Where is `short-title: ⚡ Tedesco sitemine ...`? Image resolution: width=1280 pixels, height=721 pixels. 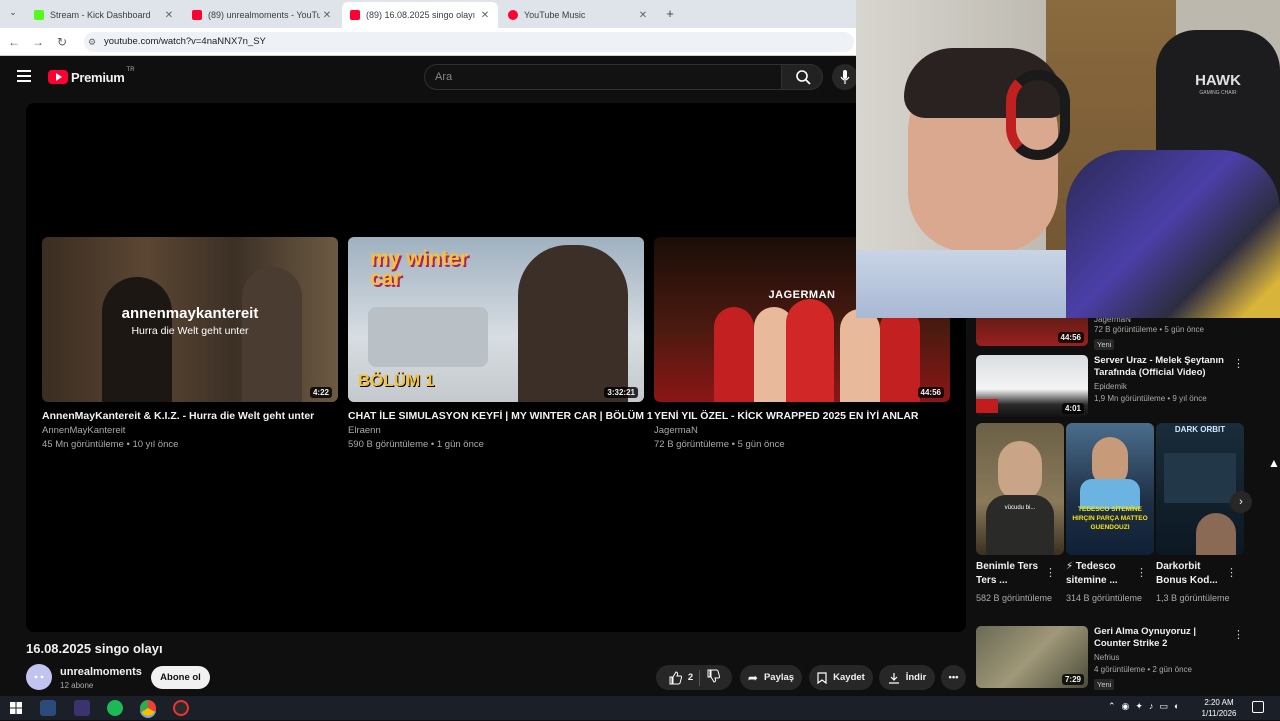
short-title: ⚡ Tedesco sitemine ... is located at coordinates (1102, 574).